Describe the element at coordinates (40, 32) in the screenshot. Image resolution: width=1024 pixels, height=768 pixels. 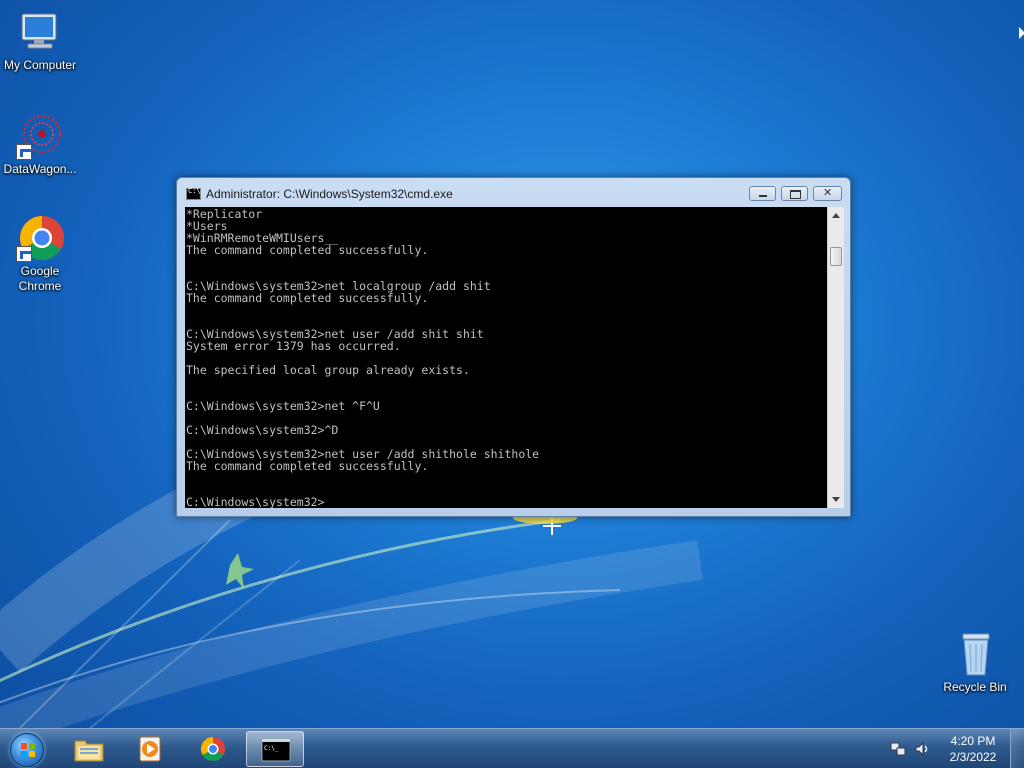
I see `computer-icon` at that location.